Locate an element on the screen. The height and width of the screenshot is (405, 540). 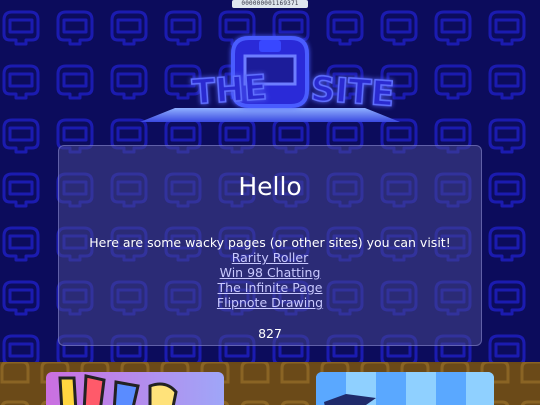
list-item: Flipnote Drawing is located at coordinates (270, 302).